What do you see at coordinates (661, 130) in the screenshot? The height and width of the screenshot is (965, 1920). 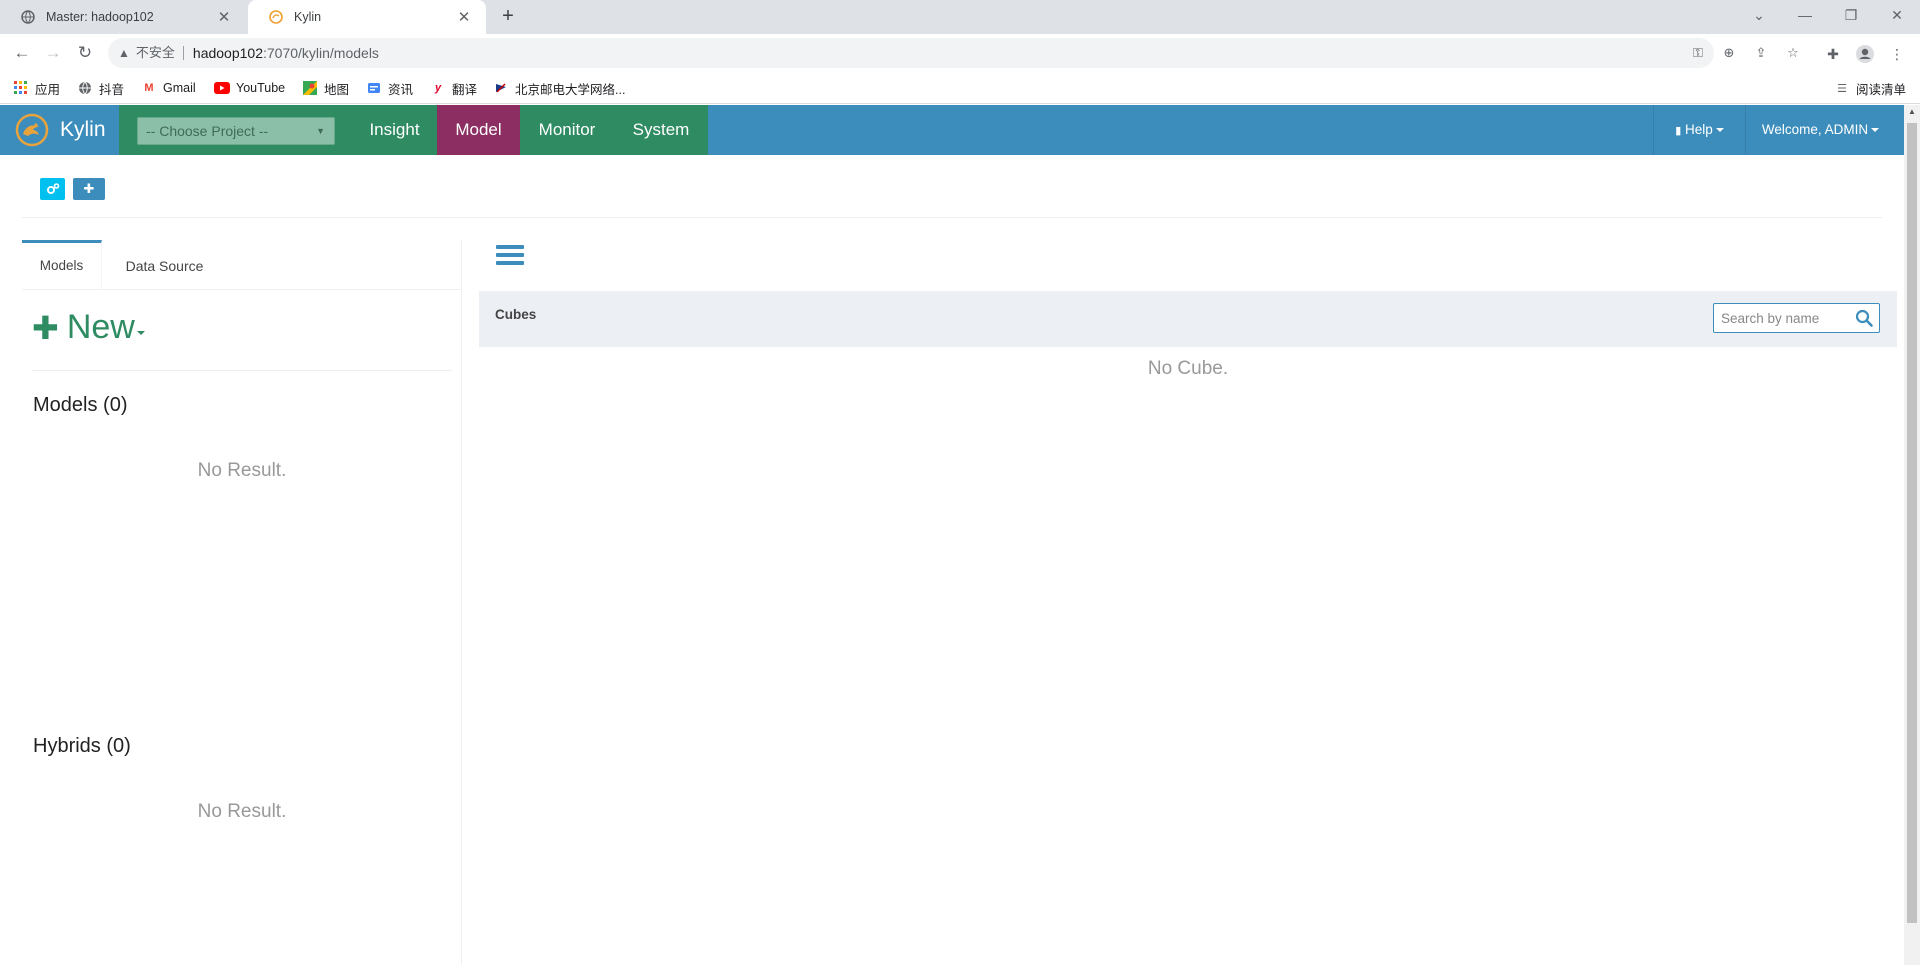 I see `menu-system: System` at bounding box center [661, 130].